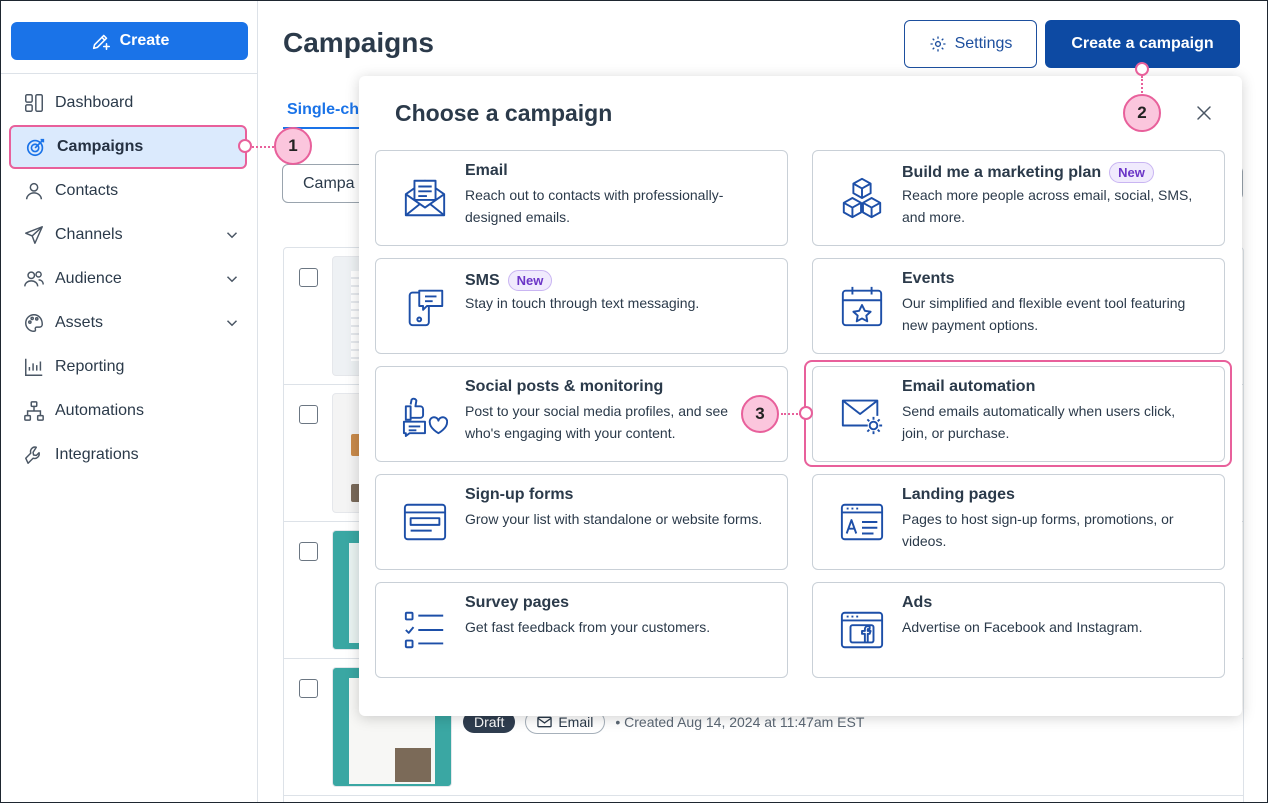 The width and height of the screenshot is (1268, 803). I want to click on send-icon, so click(34, 235).